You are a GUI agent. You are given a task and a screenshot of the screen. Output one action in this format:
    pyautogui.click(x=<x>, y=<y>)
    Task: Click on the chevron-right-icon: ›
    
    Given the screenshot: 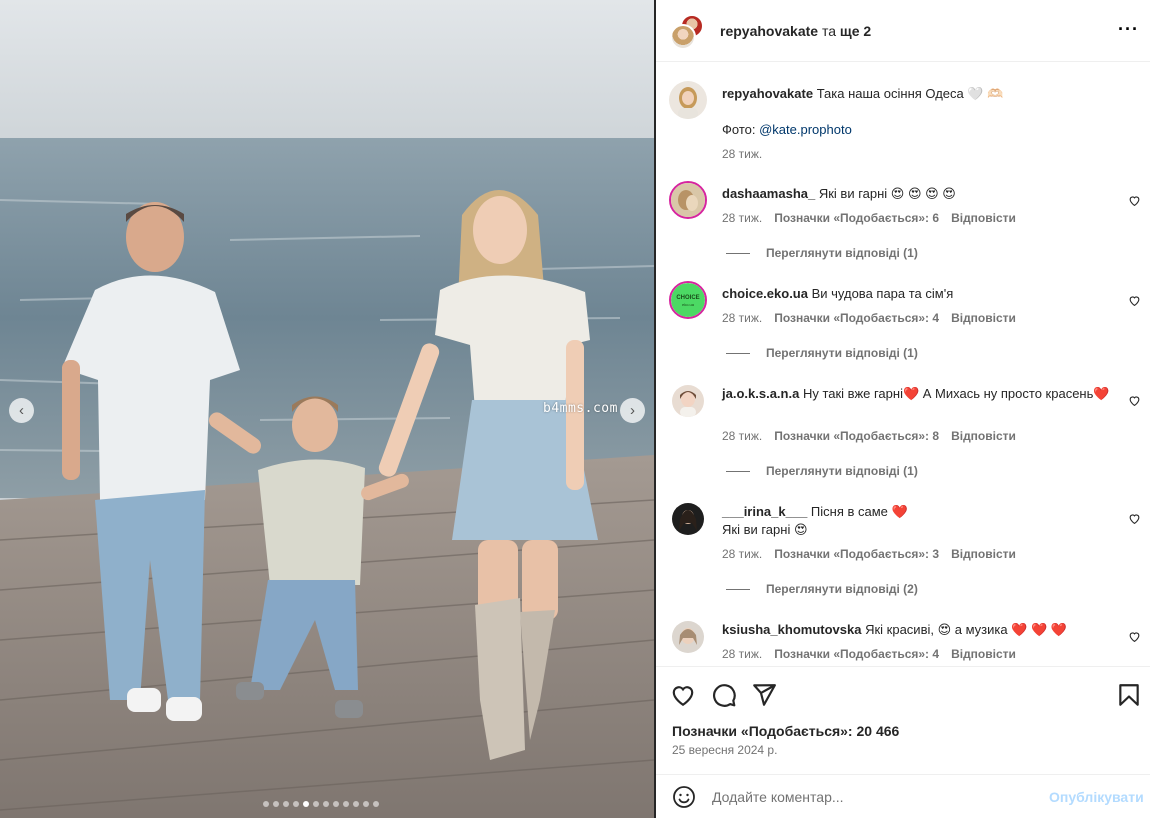 What is the action you would take?
    pyautogui.click(x=632, y=410)
    